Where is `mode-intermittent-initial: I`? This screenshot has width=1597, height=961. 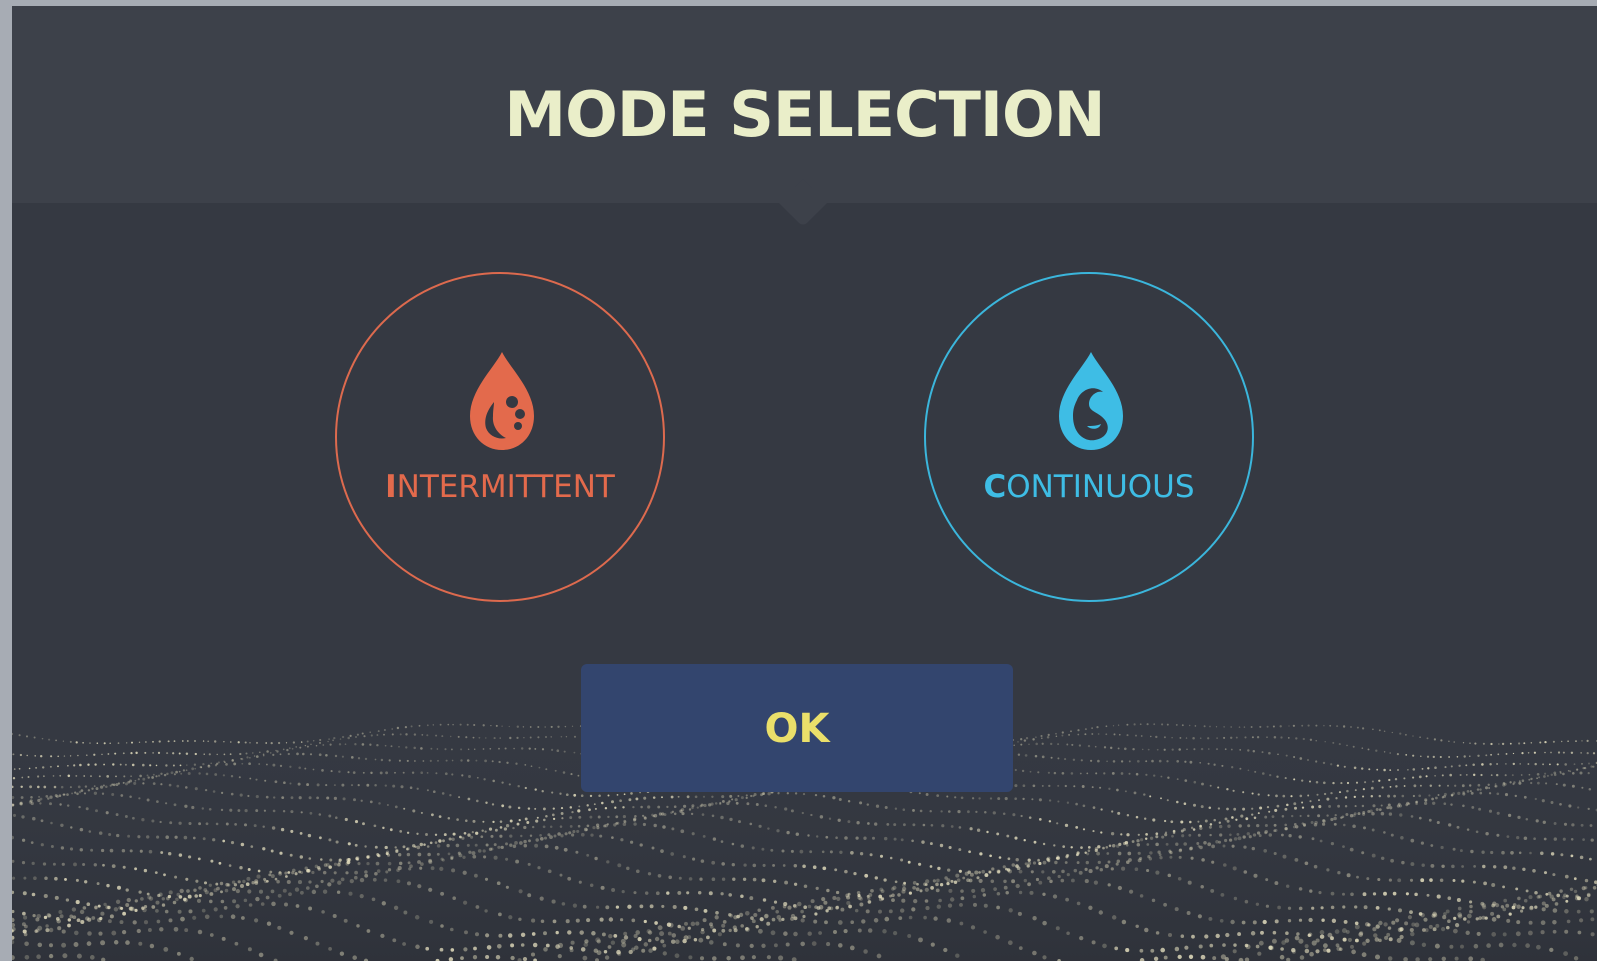 mode-intermittent-initial: I is located at coordinates (391, 487).